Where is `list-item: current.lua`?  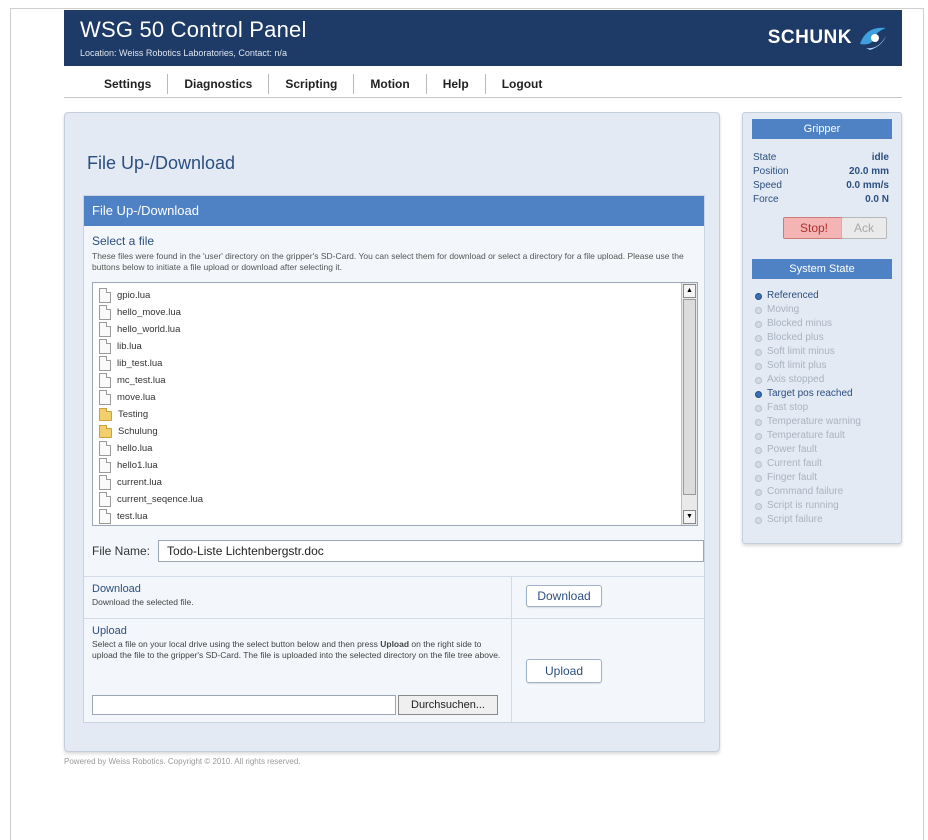
list-item: current.lua is located at coordinates (130, 482).